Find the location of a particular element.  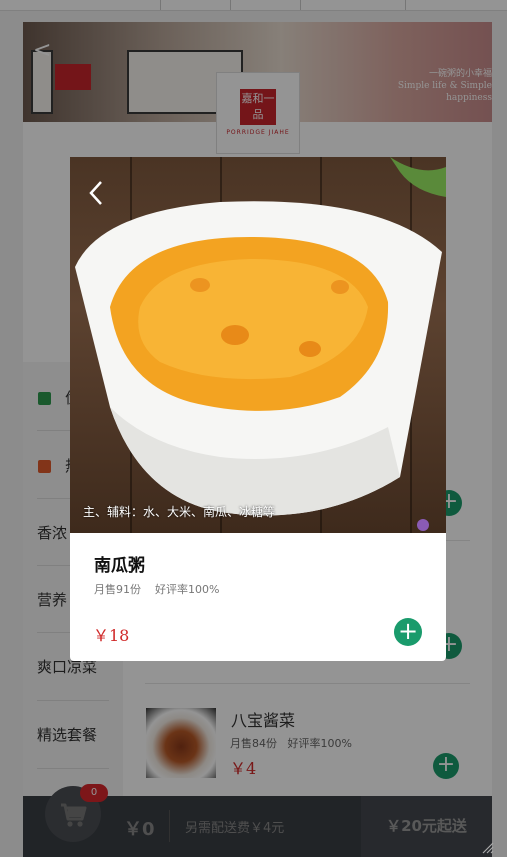

popup-dish-name: 南瓜粥 is located at coordinates (119, 566).